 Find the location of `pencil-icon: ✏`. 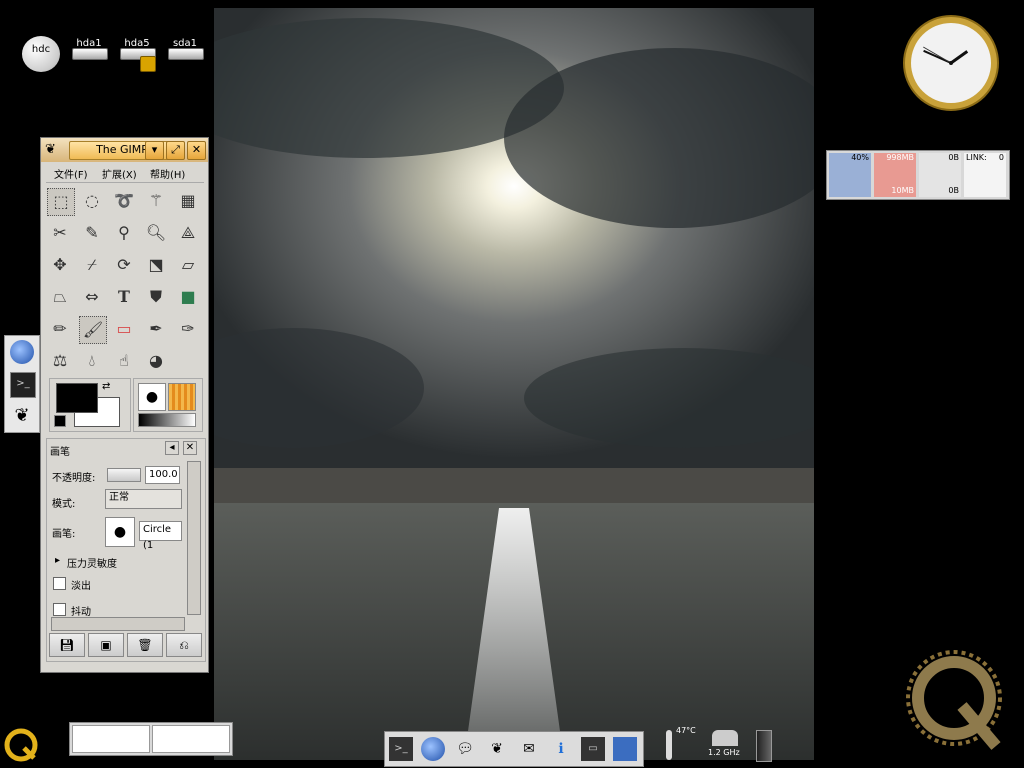

pencil-icon: ✏ is located at coordinates (60, 329).